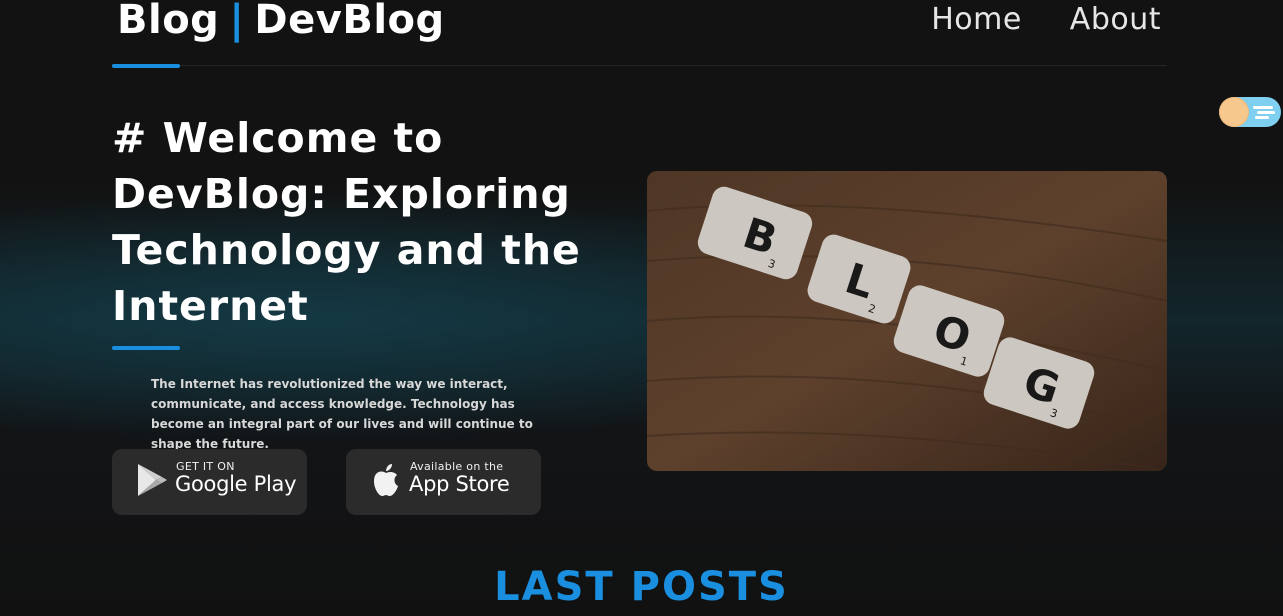 This screenshot has height=616, width=1283. Describe the element at coordinates (236, 484) in the screenshot. I see `google-play-label: Google Play` at that location.